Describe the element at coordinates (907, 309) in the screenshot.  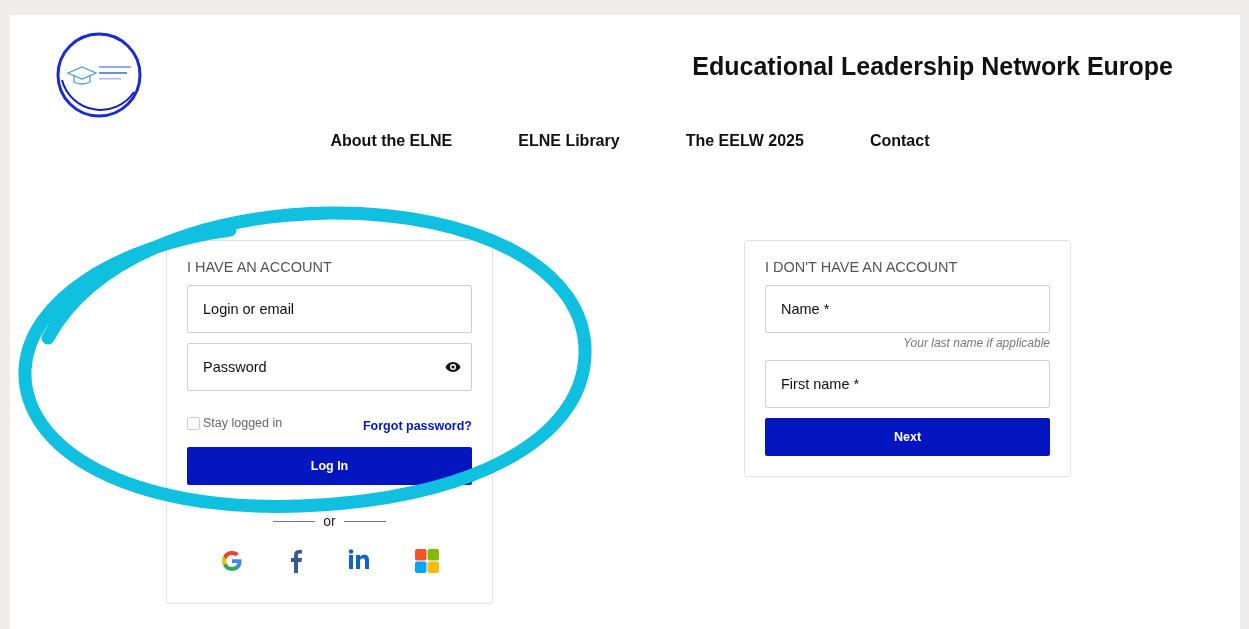
I see `name-field: Name *` at that location.